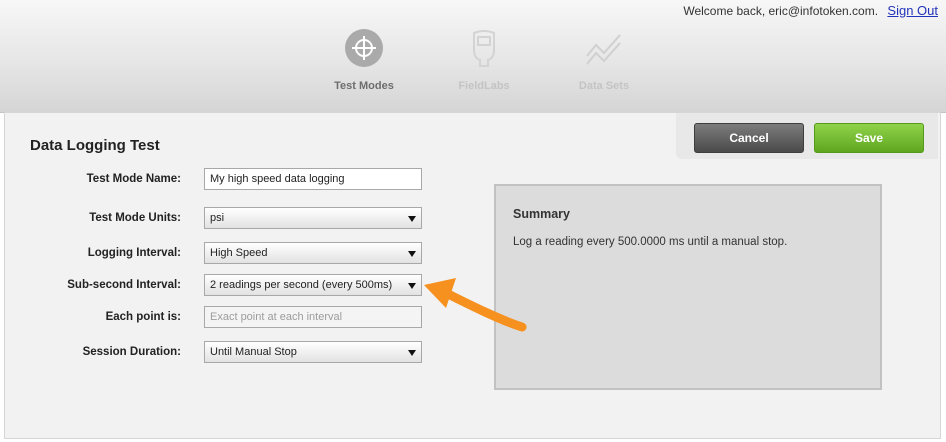  I want to click on test-mode-name-input: My high speed data logging, so click(313, 179).